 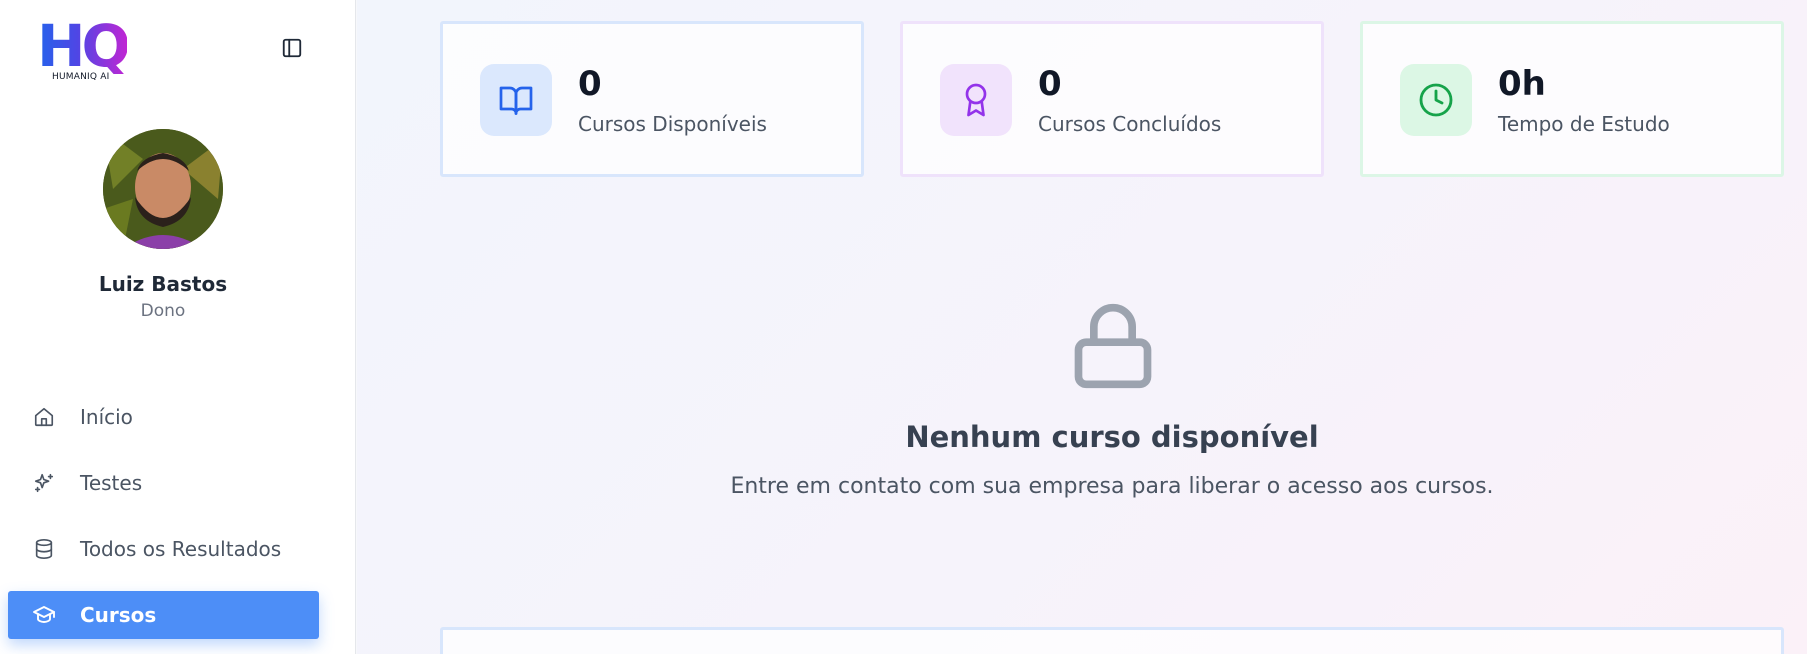 I want to click on stat-card-tempo-de-estudo: 0h Tempo de Estudo, so click(x=1572, y=99).